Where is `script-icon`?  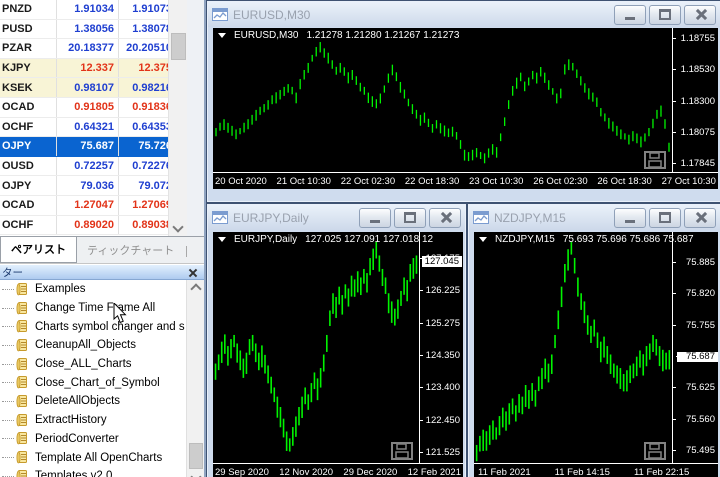 script-icon is located at coordinates (21, 289).